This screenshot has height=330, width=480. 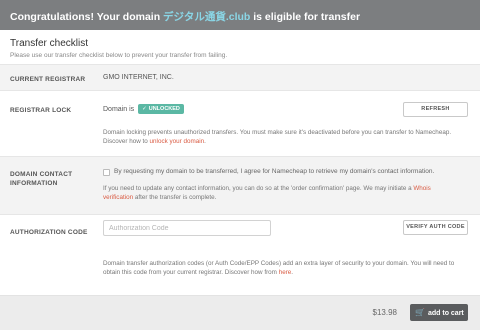 I want to click on banner-suffix: is eligible for transfer, so click(x=305, y=17).